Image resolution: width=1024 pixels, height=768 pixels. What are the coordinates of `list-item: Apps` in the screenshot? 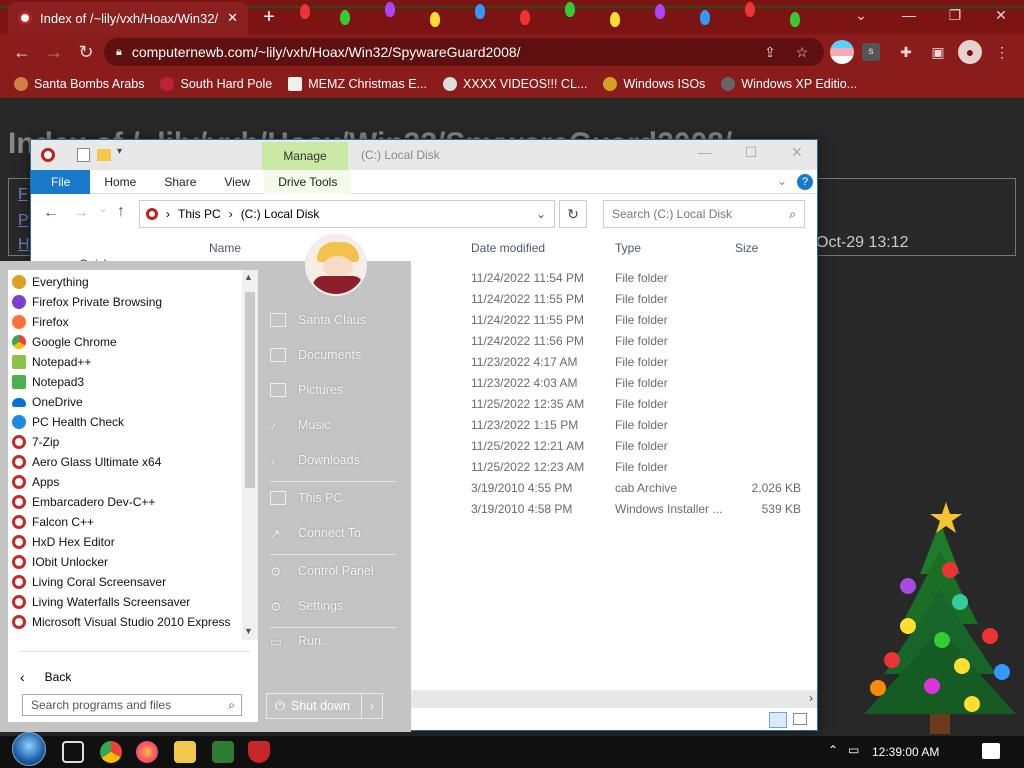 It's located at (35, 482).